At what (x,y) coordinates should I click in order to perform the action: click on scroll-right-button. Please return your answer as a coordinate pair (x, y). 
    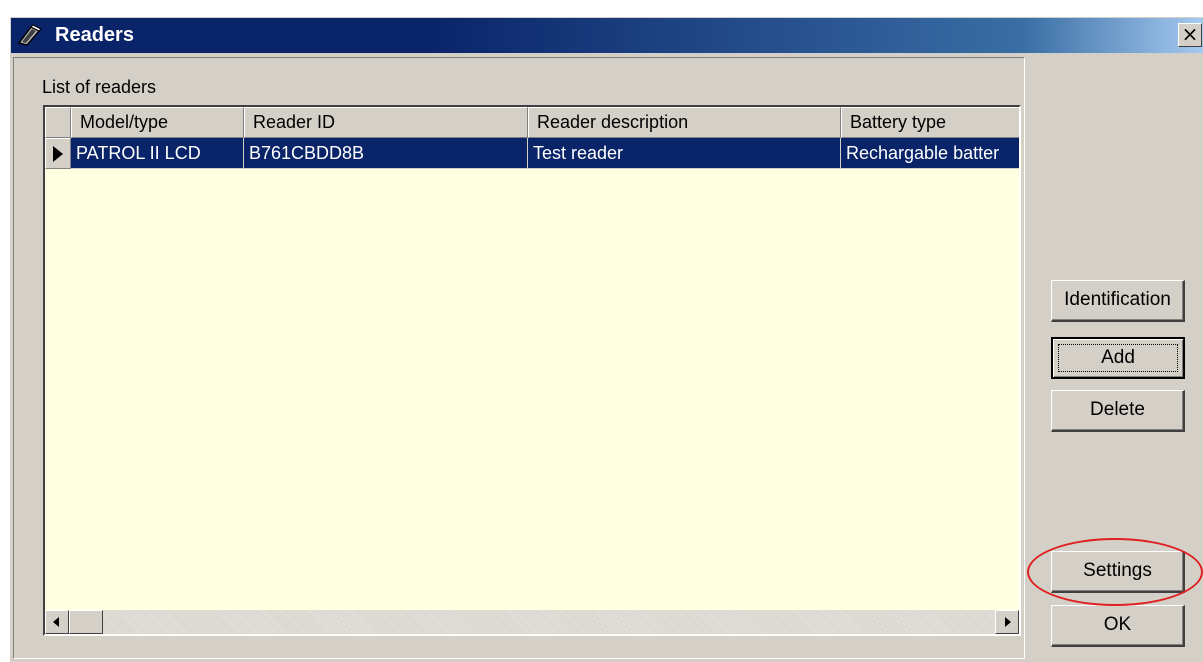
    Looking at the image, I should click on (1007, 622).